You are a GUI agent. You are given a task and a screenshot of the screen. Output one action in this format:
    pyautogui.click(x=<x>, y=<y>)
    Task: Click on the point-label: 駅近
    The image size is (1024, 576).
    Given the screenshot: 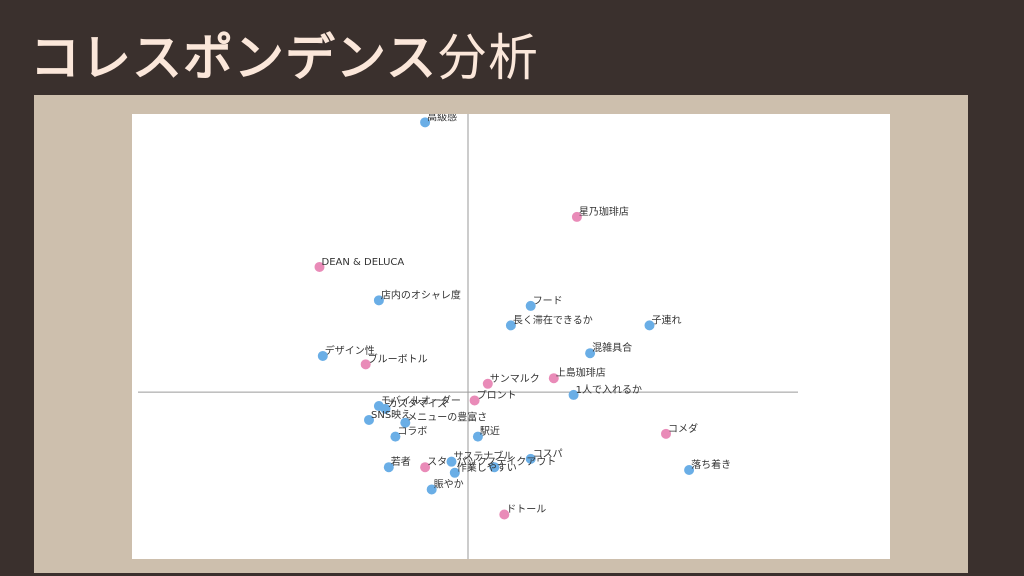 What is the action you would take?
    pyautogui.click(x=490, y=431)
    